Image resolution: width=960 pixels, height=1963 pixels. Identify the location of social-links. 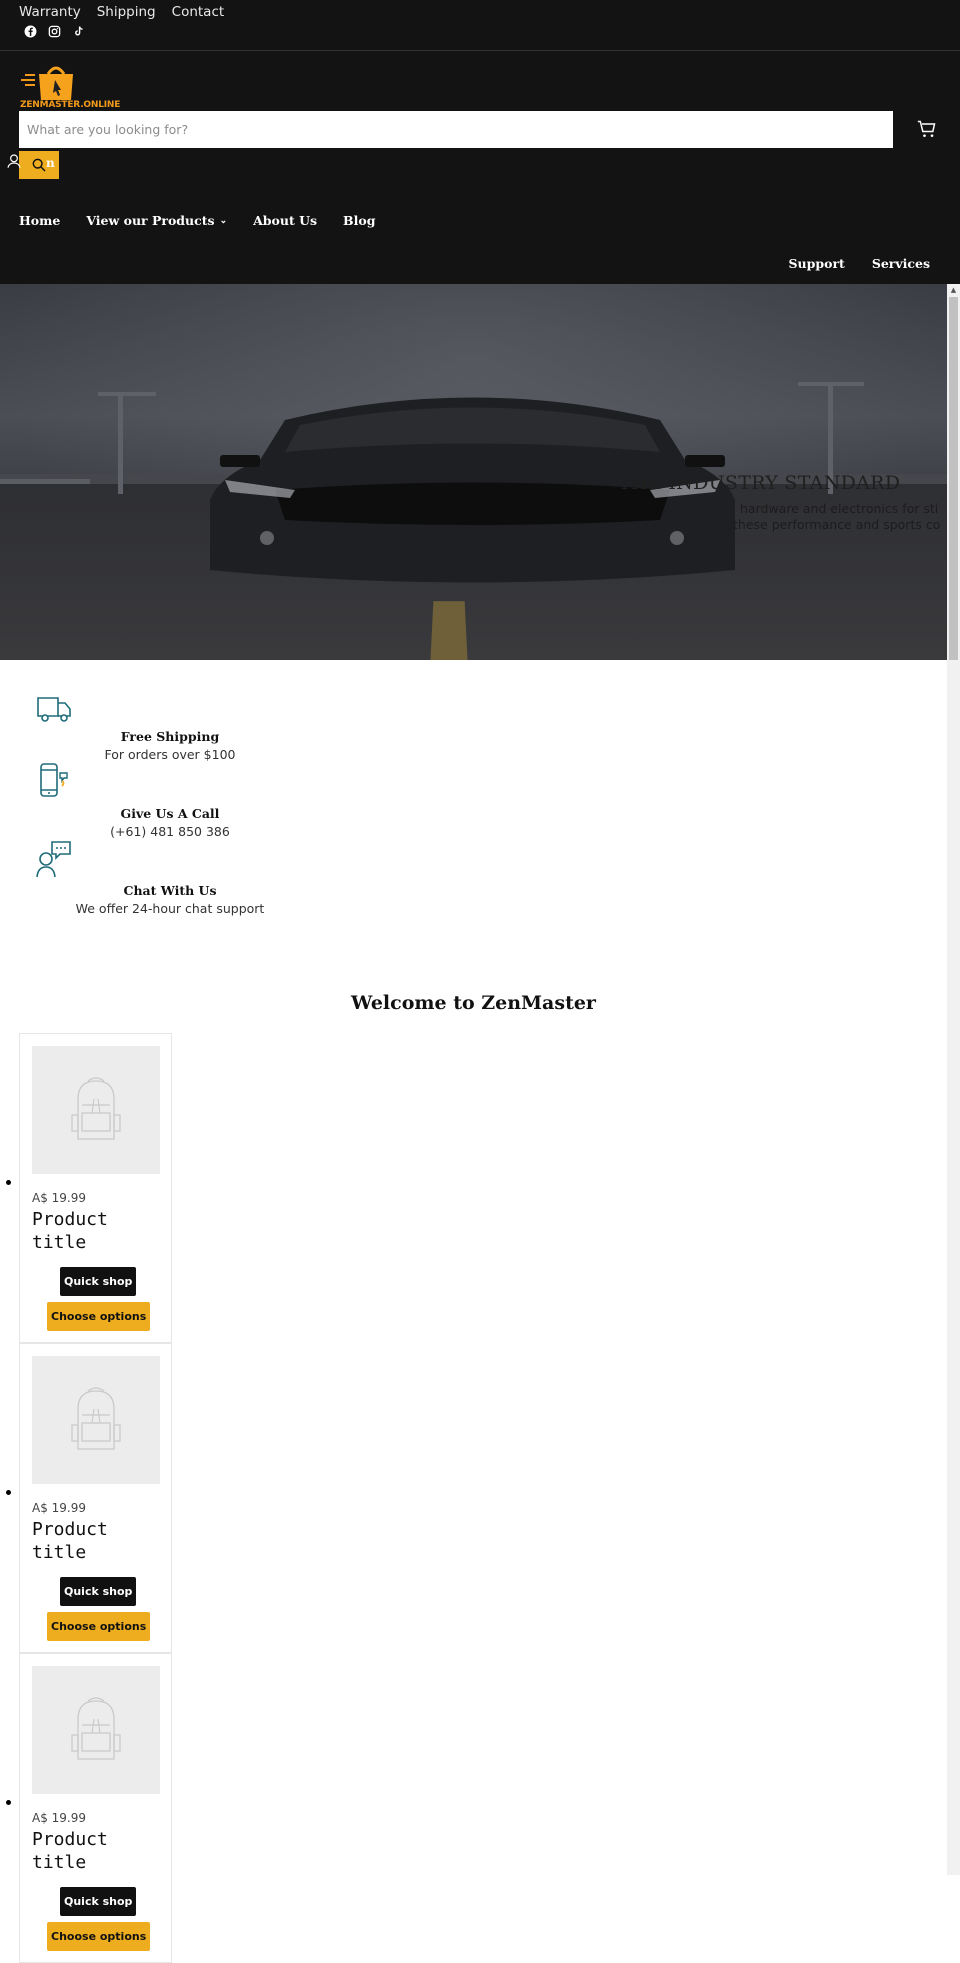
(54, 31).